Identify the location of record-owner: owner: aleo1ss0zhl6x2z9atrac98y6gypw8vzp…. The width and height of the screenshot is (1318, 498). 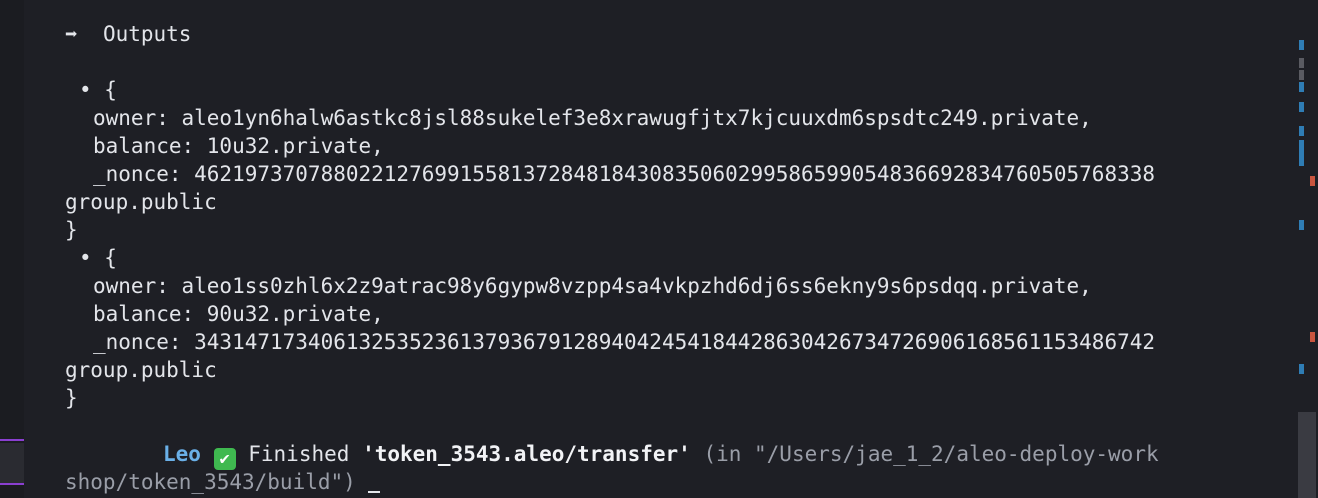
(592, 286).